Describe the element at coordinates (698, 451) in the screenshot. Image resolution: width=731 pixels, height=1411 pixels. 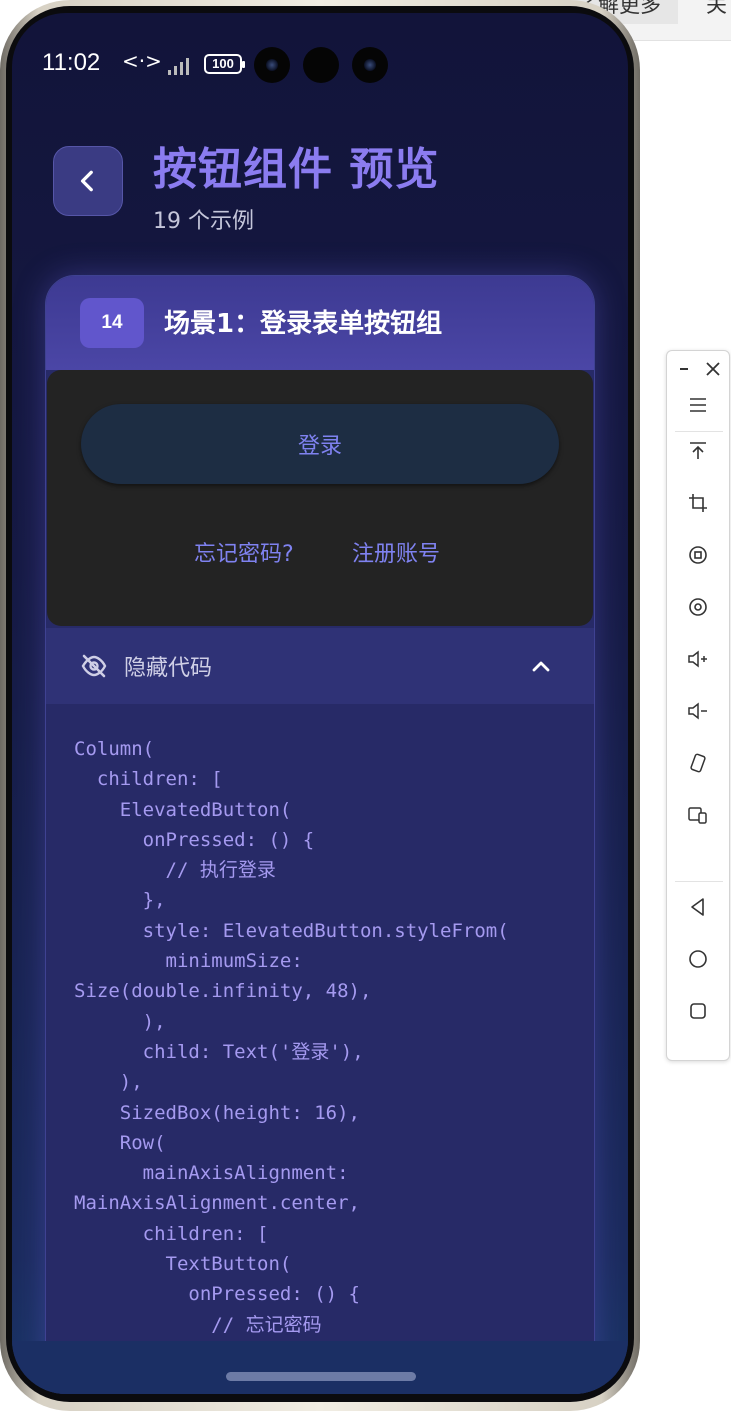
I see `pin-top-icon` at that location.